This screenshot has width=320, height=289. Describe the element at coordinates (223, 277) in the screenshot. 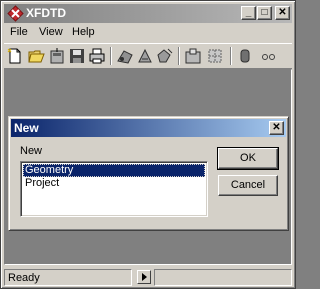

I see `status-field-secondary` at that location.